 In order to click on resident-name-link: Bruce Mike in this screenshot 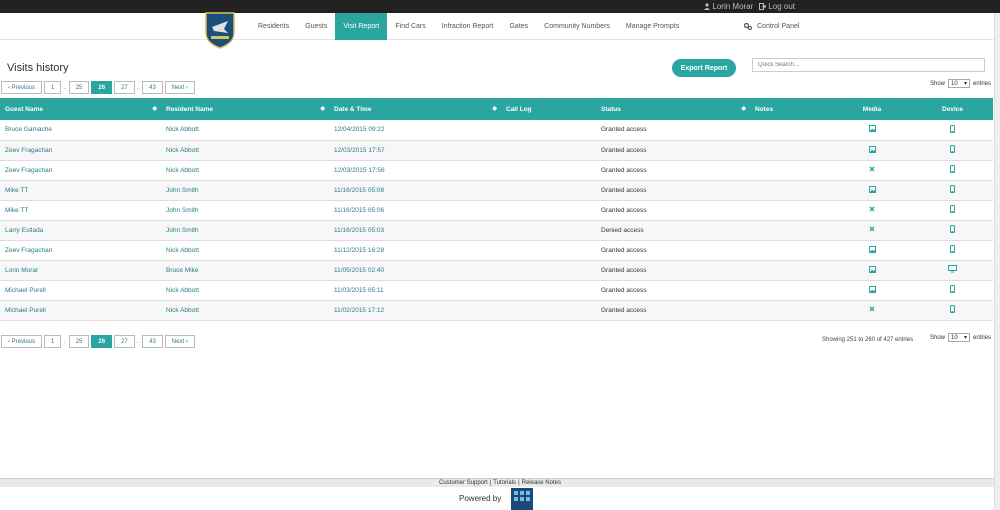, I will do `click(245, 270)`.